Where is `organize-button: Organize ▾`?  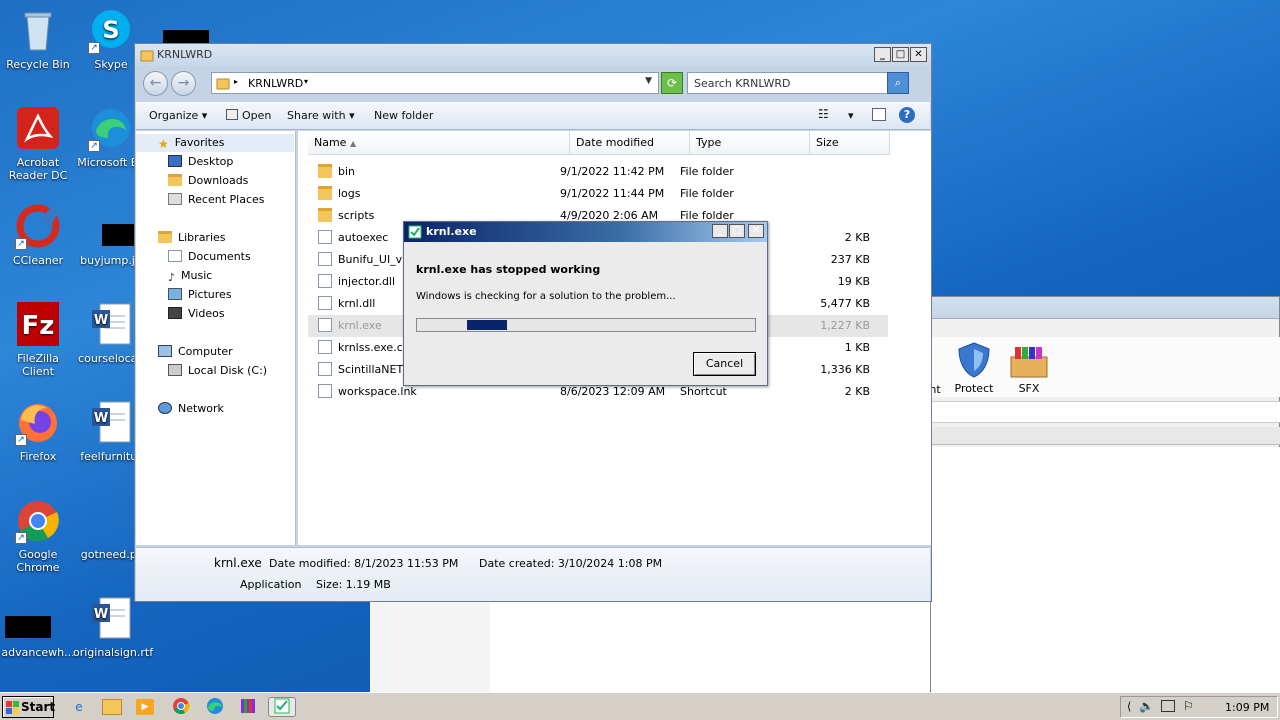 organize-button: Organize ▾ is located at coordinates (178, 115).